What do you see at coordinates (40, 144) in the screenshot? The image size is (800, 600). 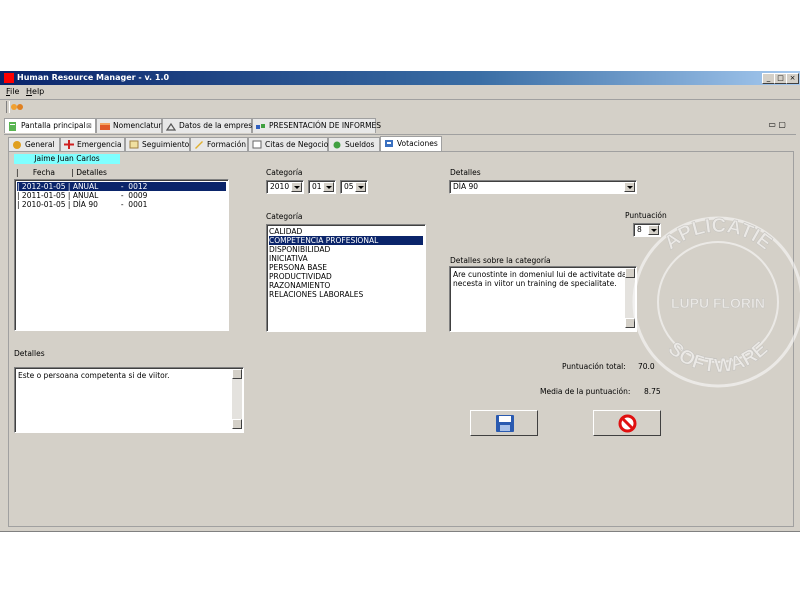 I see `tab-label: General` at bounding box center [40, 144].